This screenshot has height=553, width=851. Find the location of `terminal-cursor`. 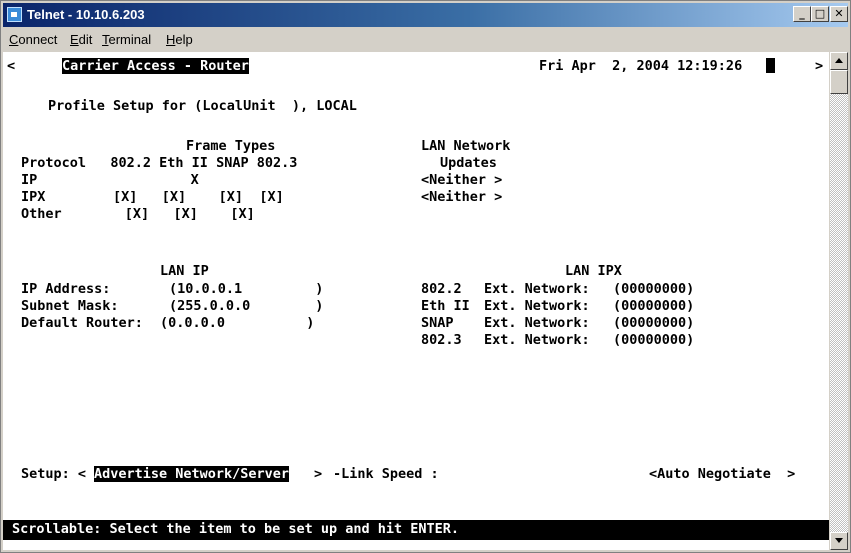

terminal-cursor is located at coordinates (770, 66).